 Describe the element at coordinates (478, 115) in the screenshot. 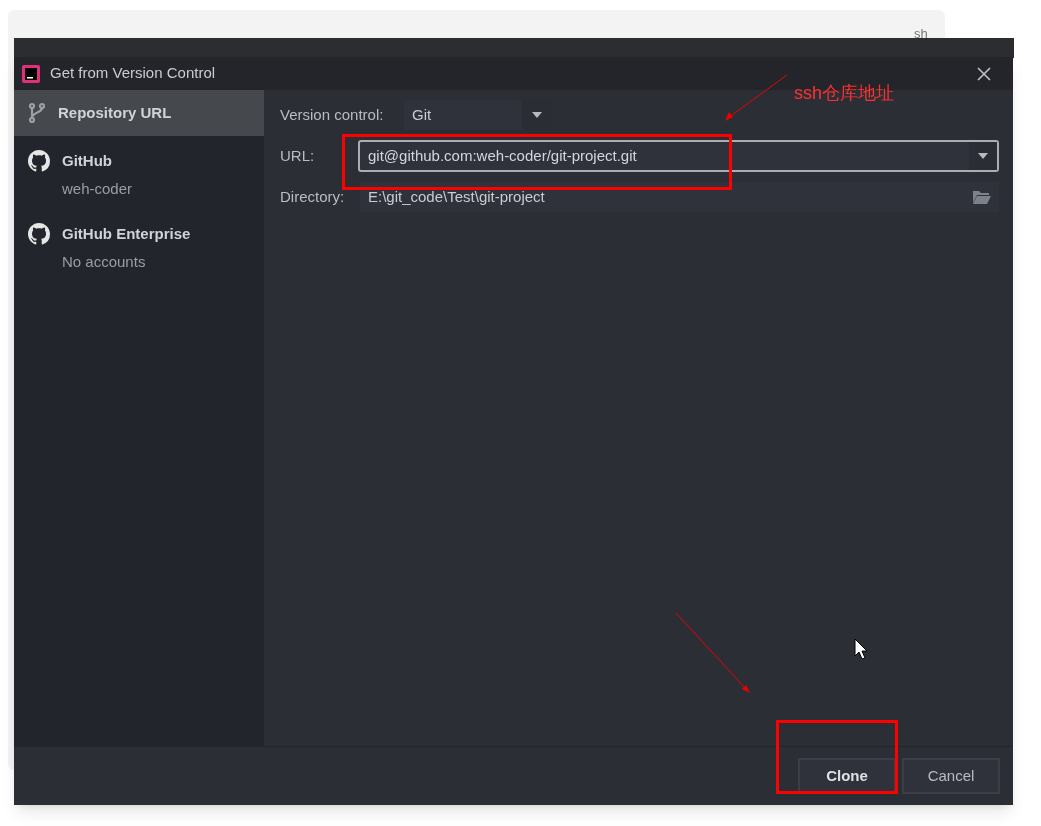

I see `version-control-dropdown: Git` at that location.